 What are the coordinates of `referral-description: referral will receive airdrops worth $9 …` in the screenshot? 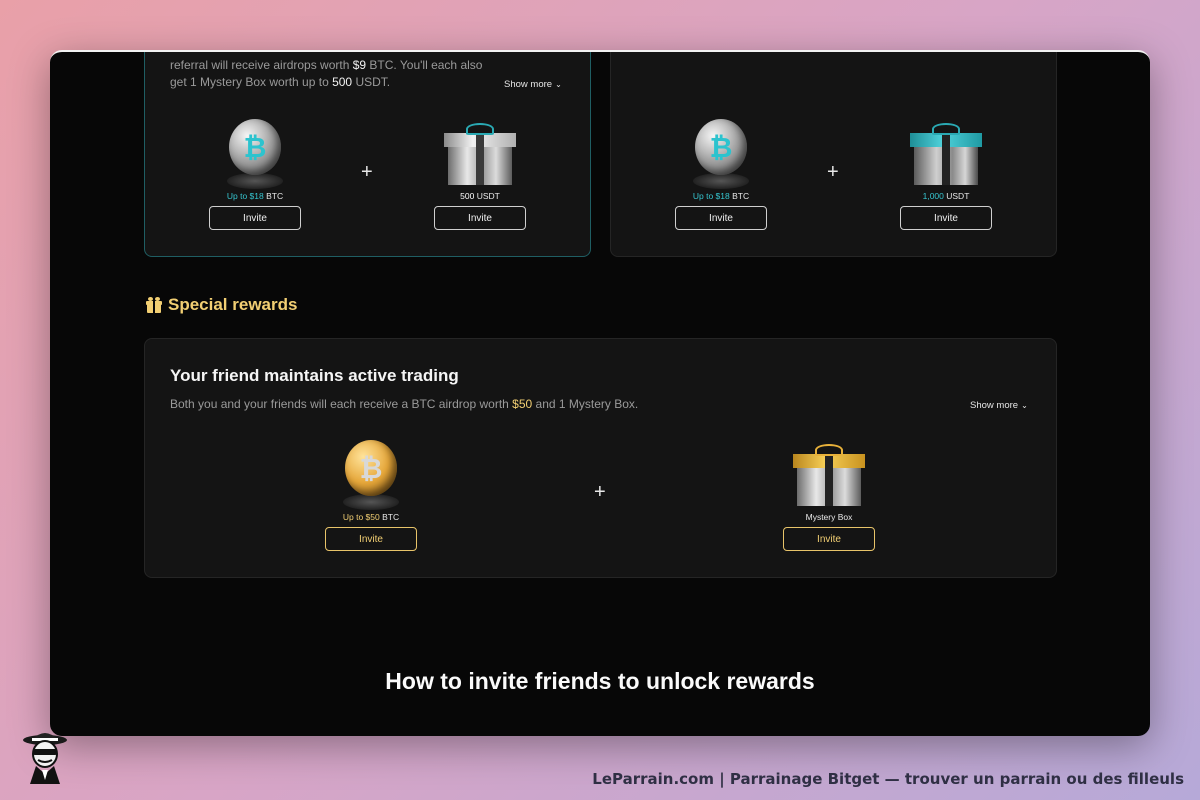 It's located at (335, 74).